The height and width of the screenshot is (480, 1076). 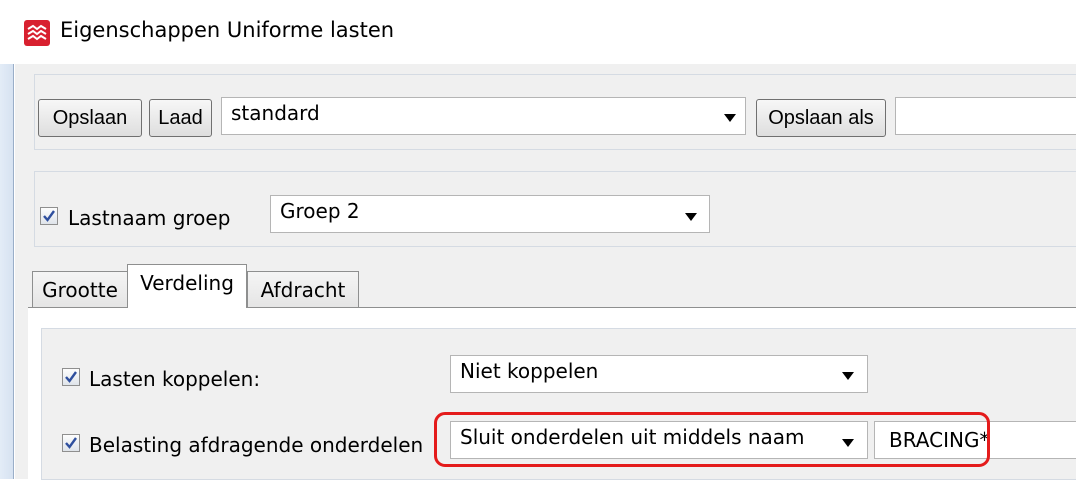 What do you see at coordinates (187, 283) in the screenshot?
I see `tab-label: Verdeling` at bounding box center [187, 283].